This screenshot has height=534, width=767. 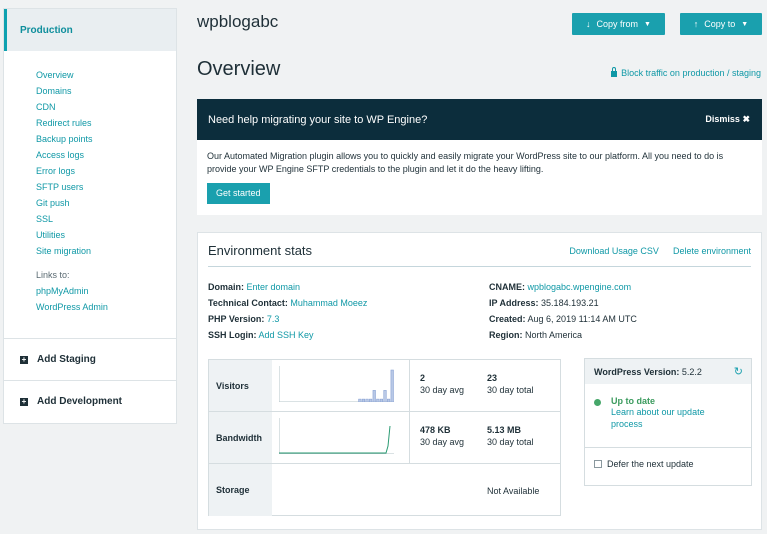 I want to click on sidebar-item-cdn: CDN, so click(x=106, y=107).